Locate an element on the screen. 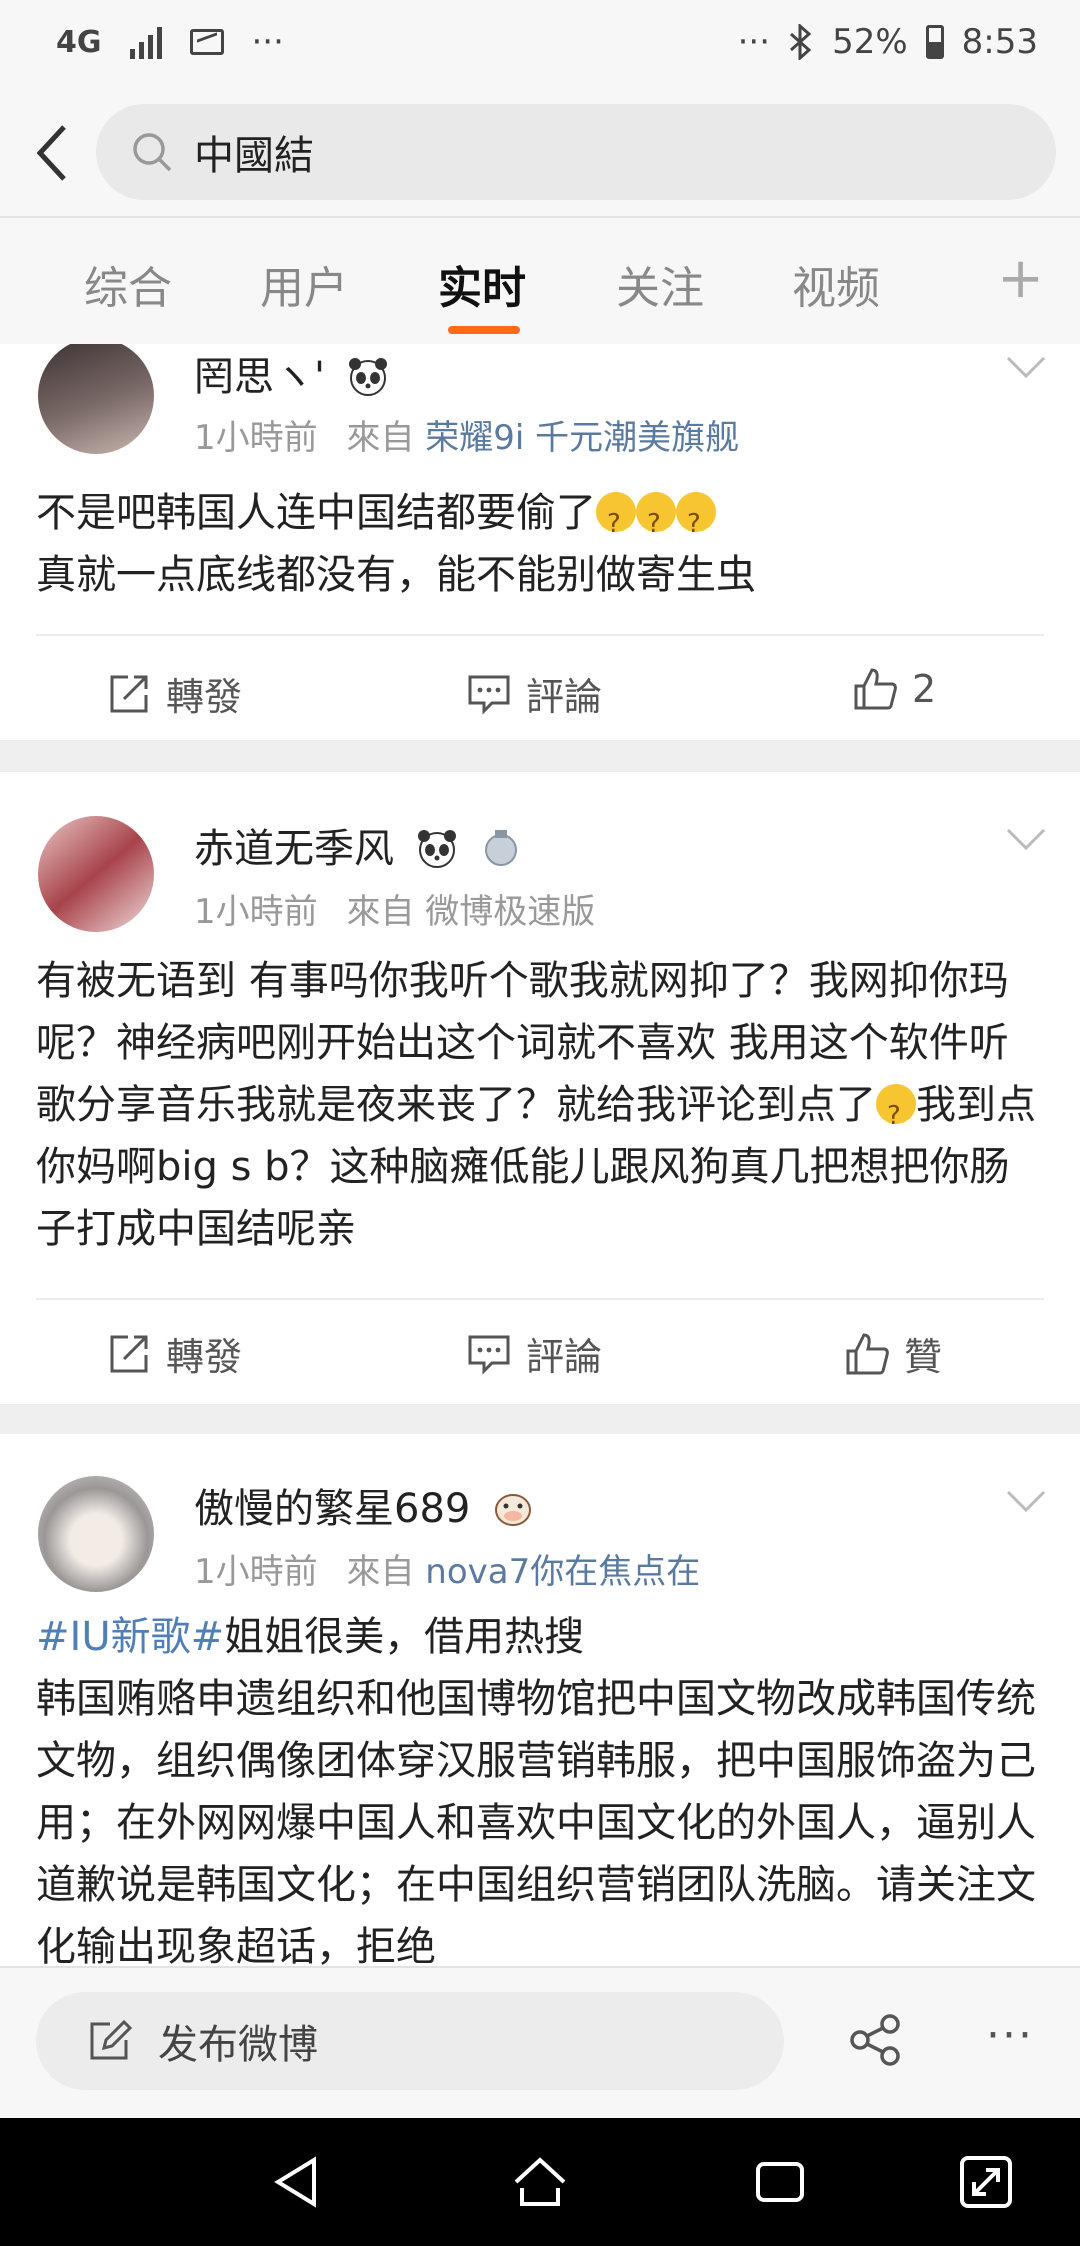 This screenshot has width=1080, height=2246. system-nav-bar is located at coordinates (540, 2182).